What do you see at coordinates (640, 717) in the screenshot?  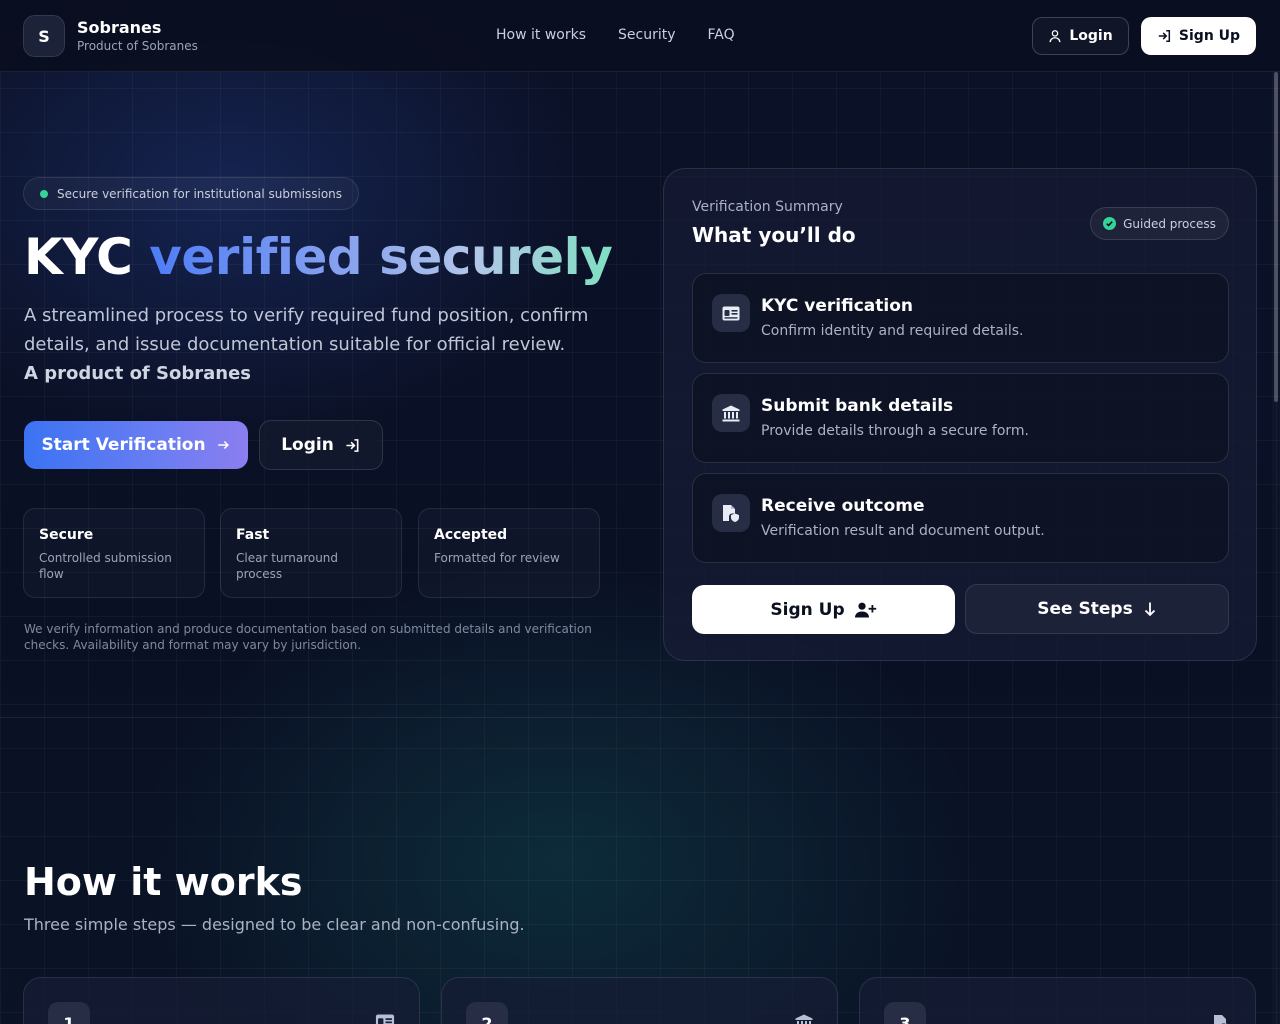 I see `section-divider` at bounding box center [640, 717].